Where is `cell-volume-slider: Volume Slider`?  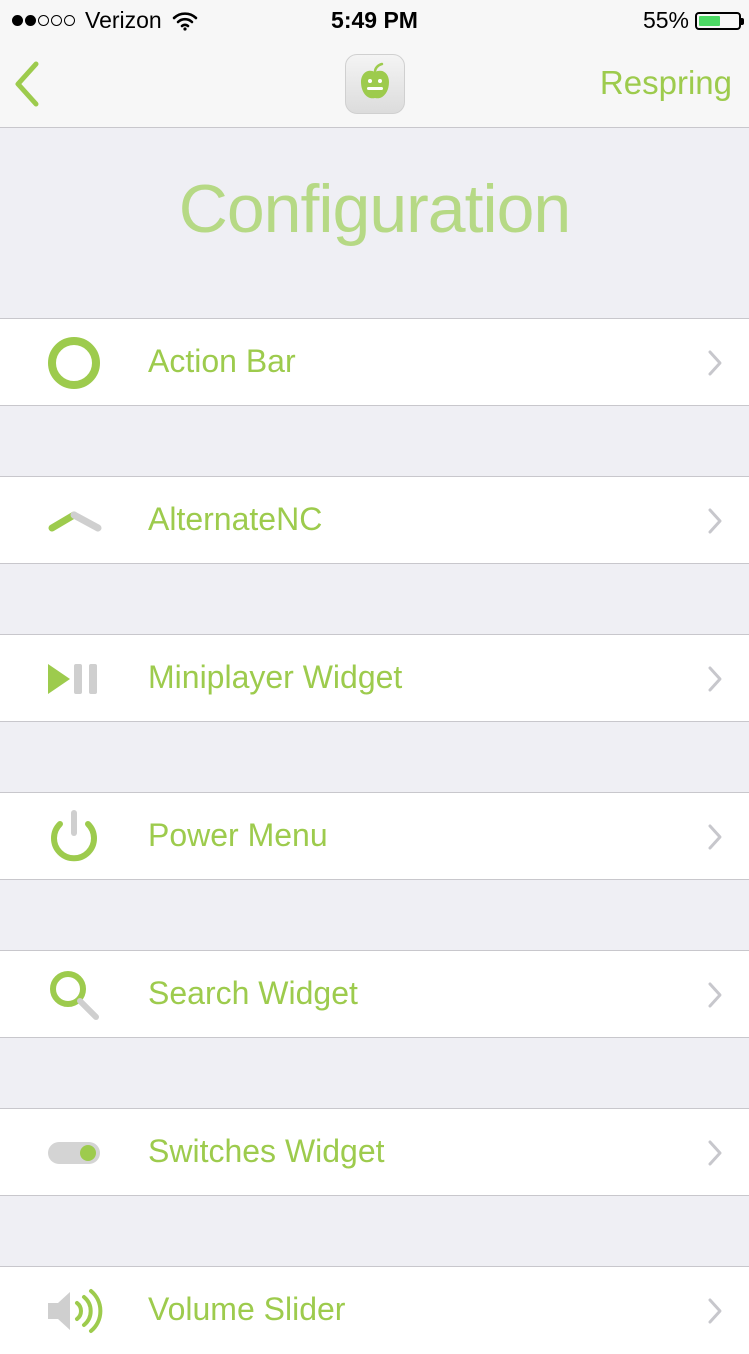
cell-volume-slider: Volume Slider is located at coordinates (374, 1310).